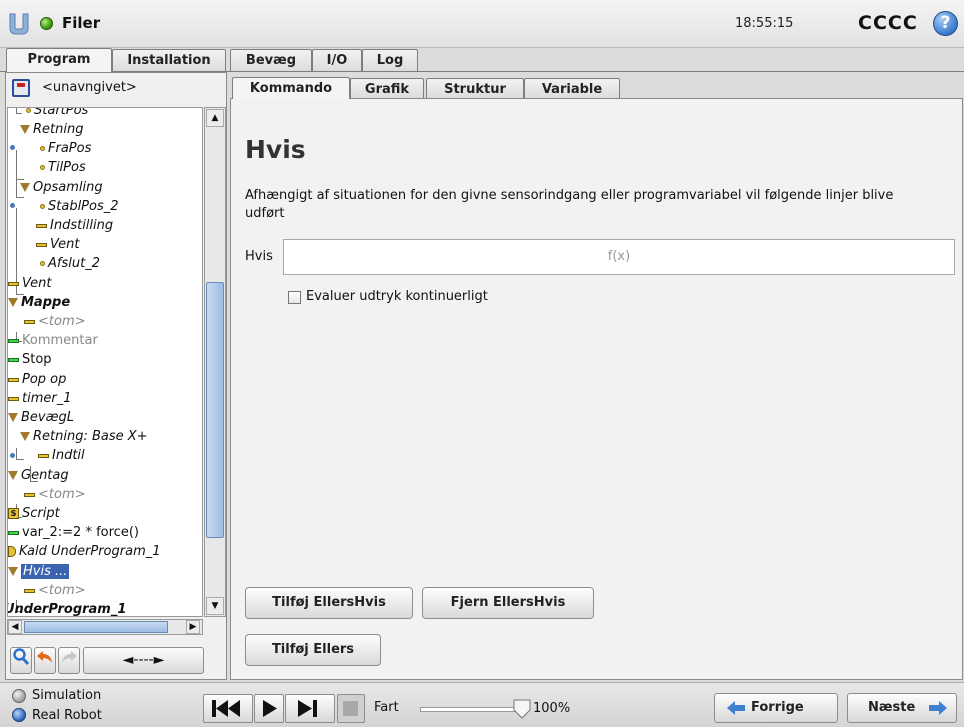  What do you see at coordinates (475, 88) in the screenshot?
I see `tab-structure: Struktur` at bounding box center [475, 88].